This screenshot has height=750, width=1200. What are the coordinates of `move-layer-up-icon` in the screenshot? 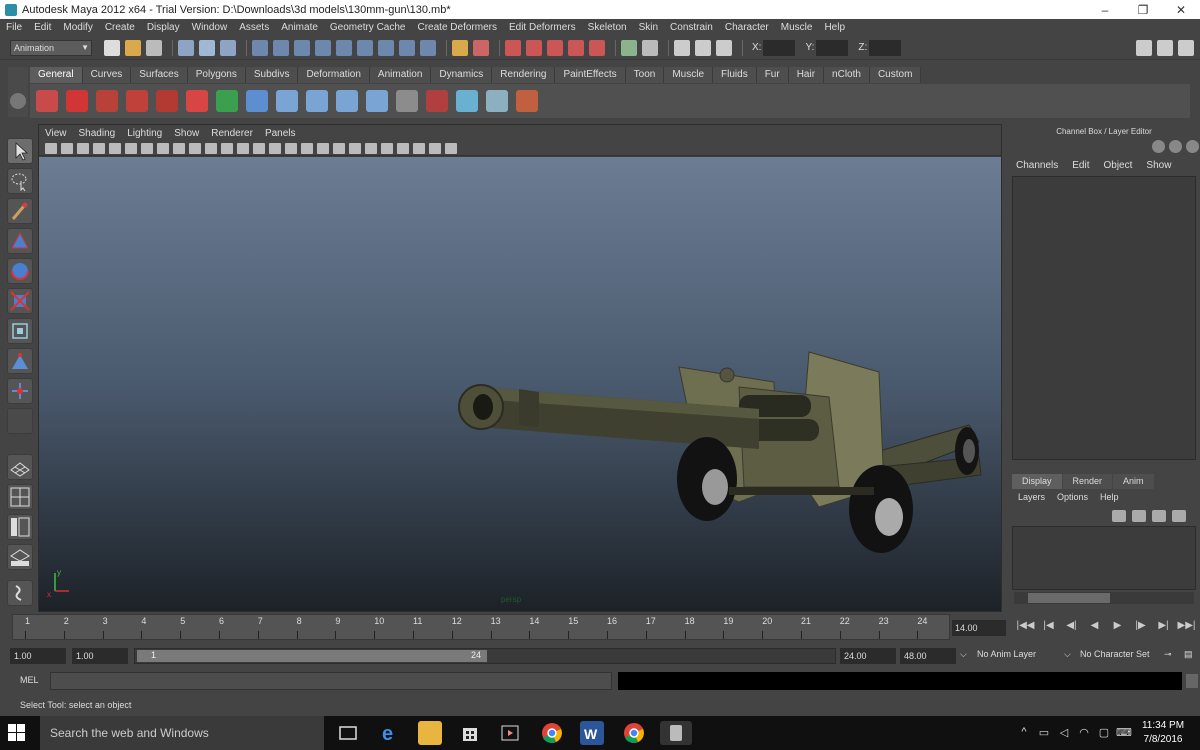 It's located at (1159, 516).